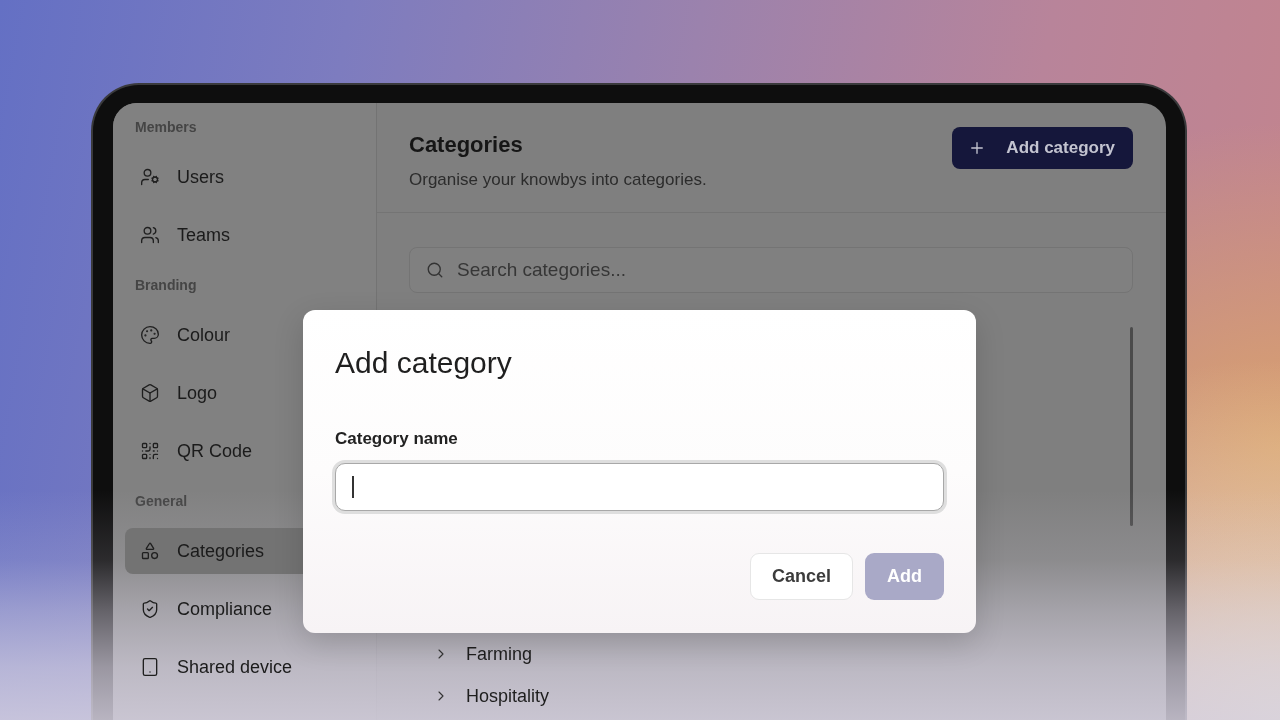 Image resolution: width=1280 pixels, height=720 pixels. Describe the element at coordinates (150, 667) in the screenshot. I see `tablet-icon` at that location.